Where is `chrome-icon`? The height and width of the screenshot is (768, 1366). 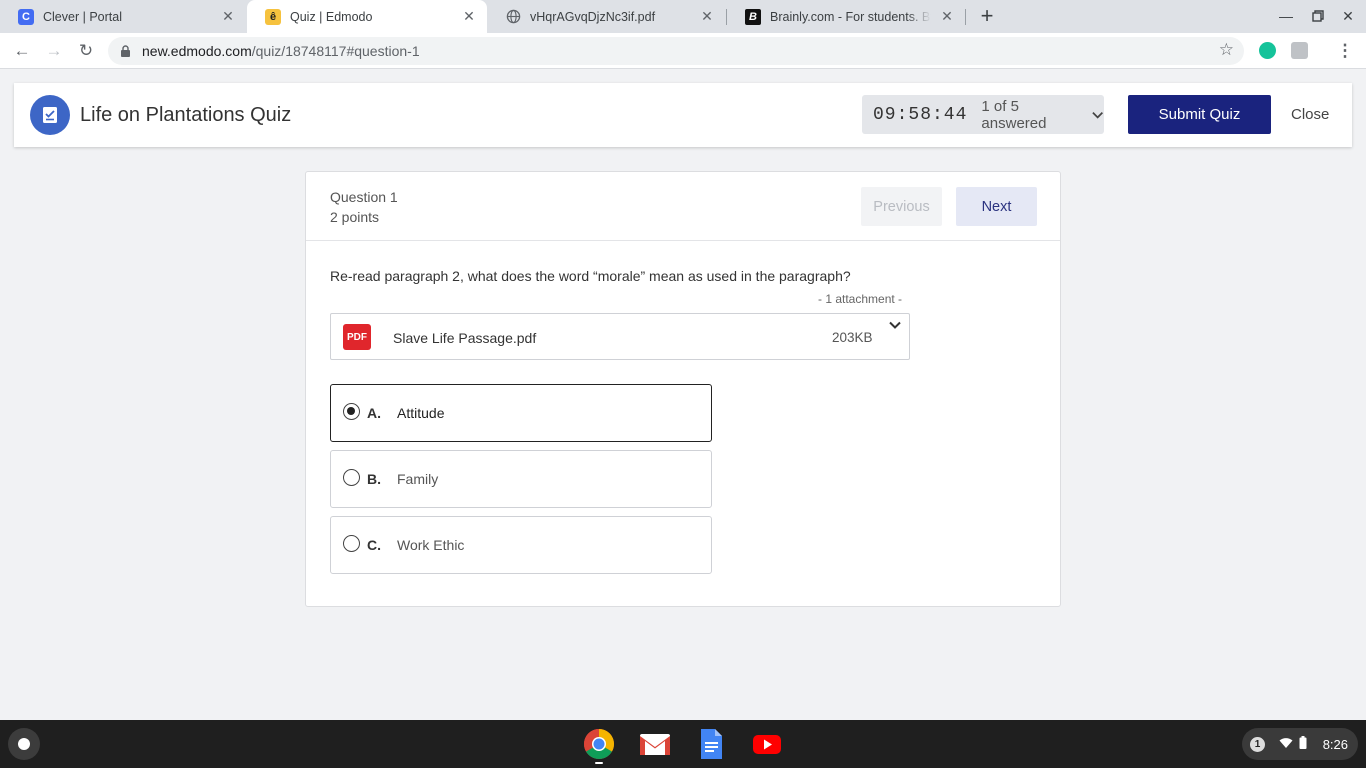 chrome-icon is located at coordinates (599, 746).